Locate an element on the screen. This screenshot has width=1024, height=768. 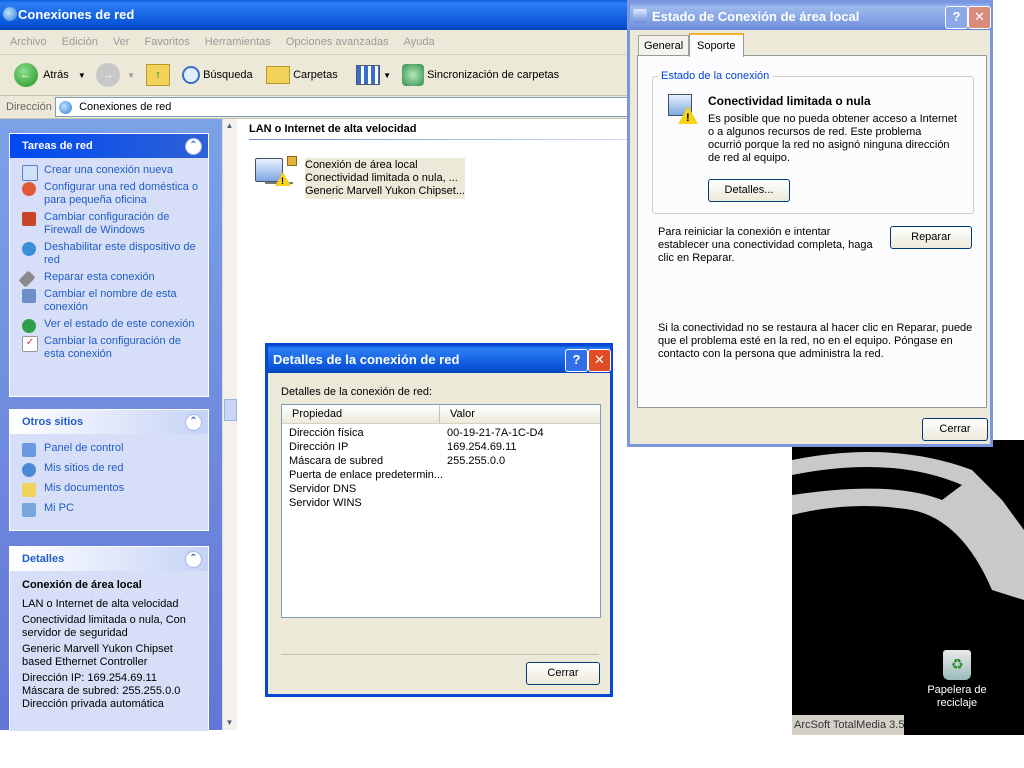
menu-ver: Ver is located at coordinates (121, 42).